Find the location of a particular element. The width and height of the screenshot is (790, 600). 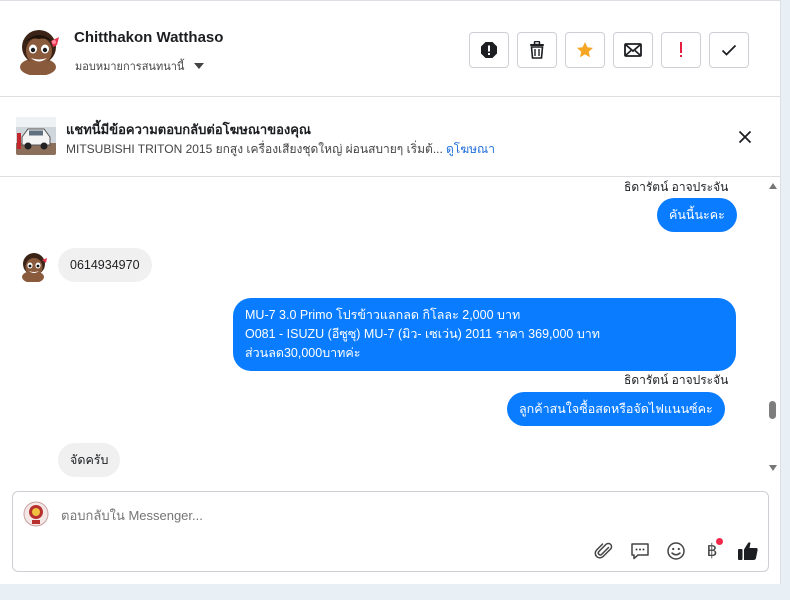

mark-done-button is located at coordinates (729, 50).